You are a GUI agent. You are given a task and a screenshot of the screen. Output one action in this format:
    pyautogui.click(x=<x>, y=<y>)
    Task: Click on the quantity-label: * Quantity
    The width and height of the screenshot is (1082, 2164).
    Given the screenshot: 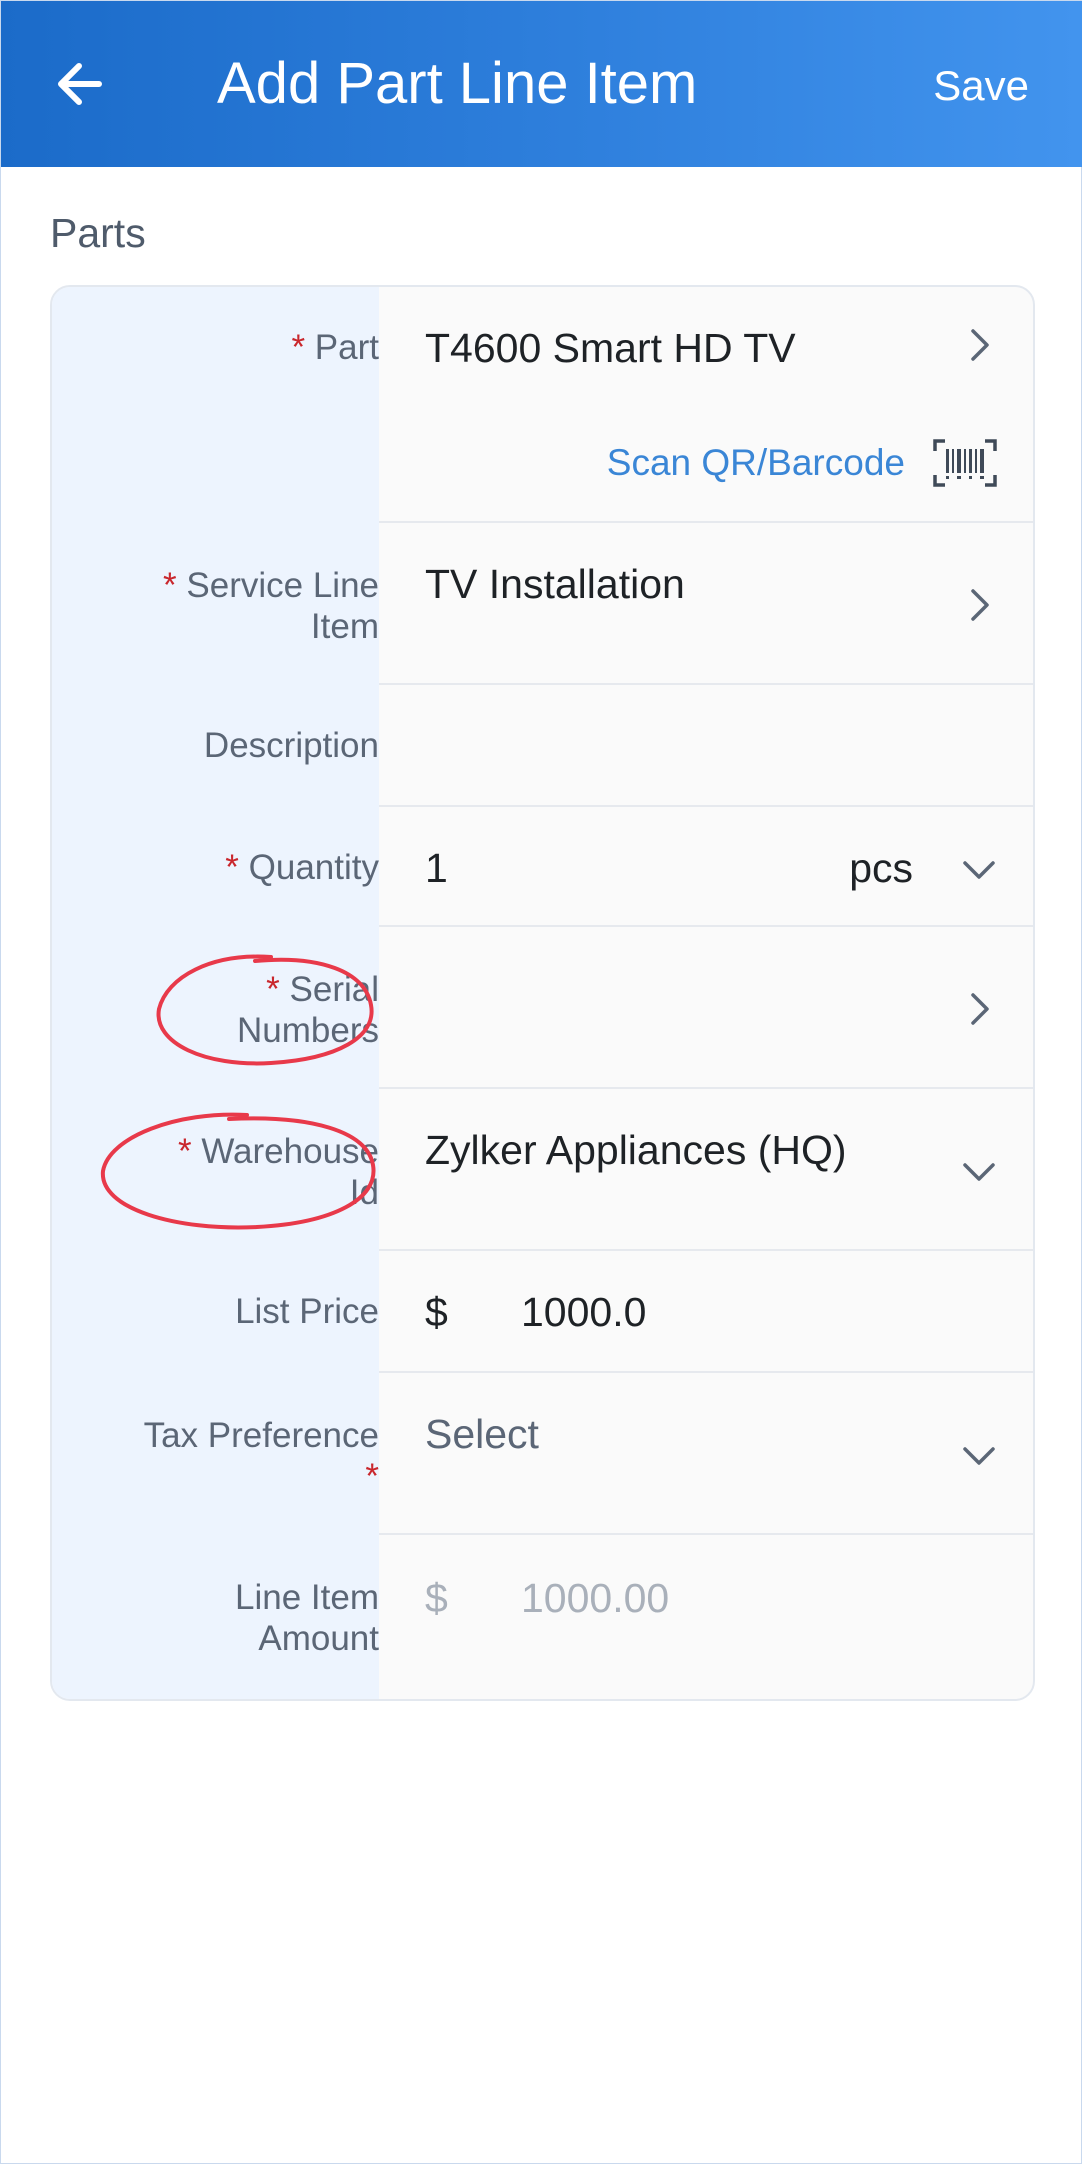 What is the action you would take?
    pyautogui.click(x=302, y=867)
    